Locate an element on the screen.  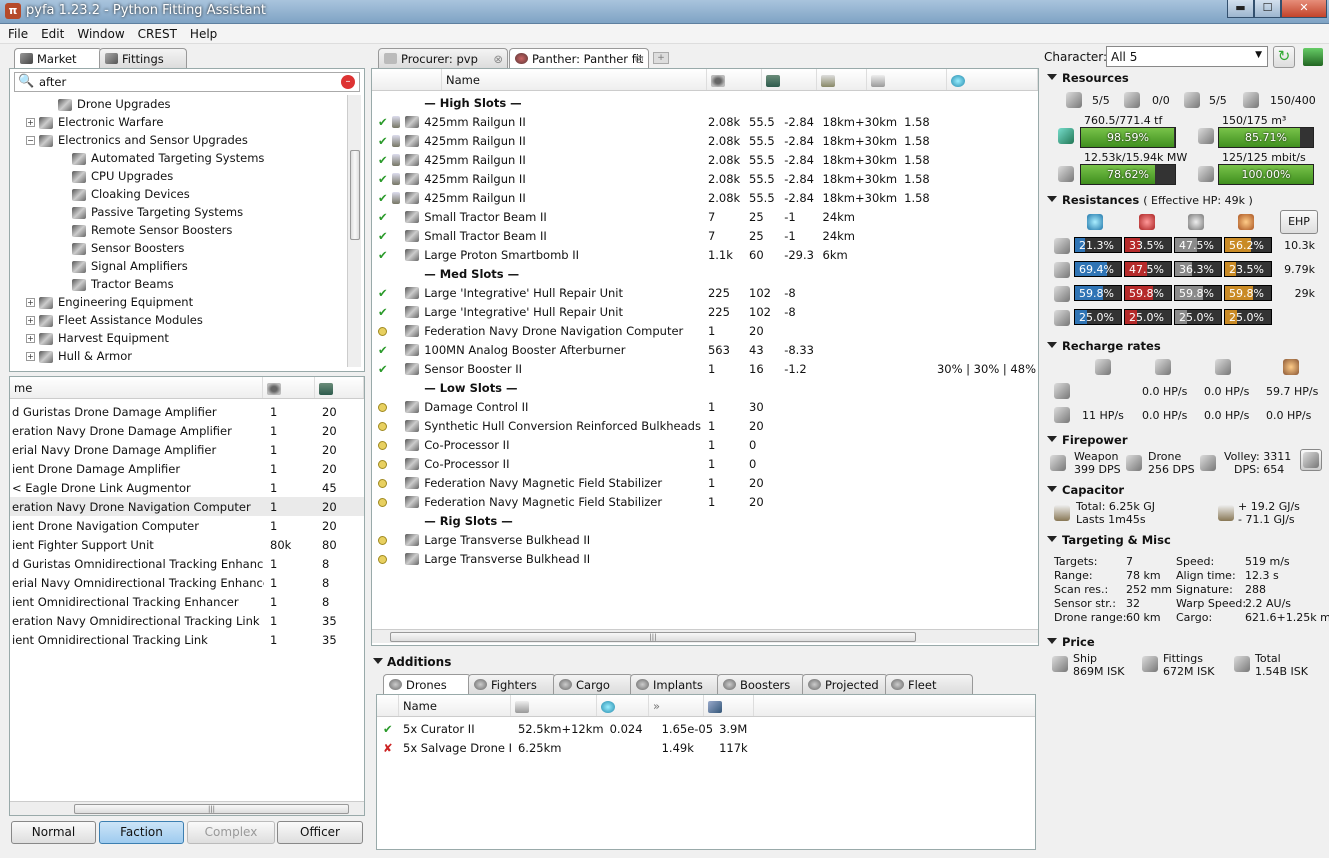
tree-item: CPU Upgrades is located at coordinates (178, 176).